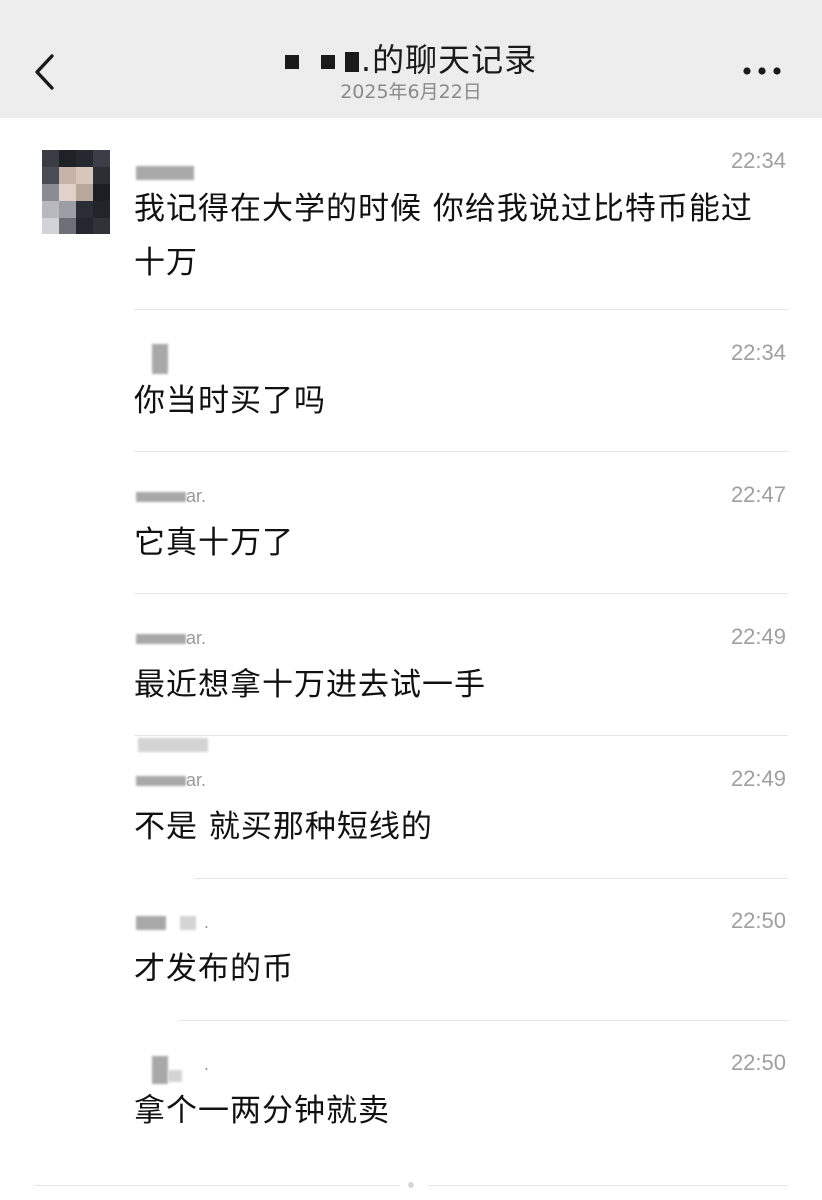 The image size is (822, 1200). What do you see at coordinates (411, 92) in the screenshot?
I see `chat-date: 2025年6月22日` at bounding box center [411, 92].